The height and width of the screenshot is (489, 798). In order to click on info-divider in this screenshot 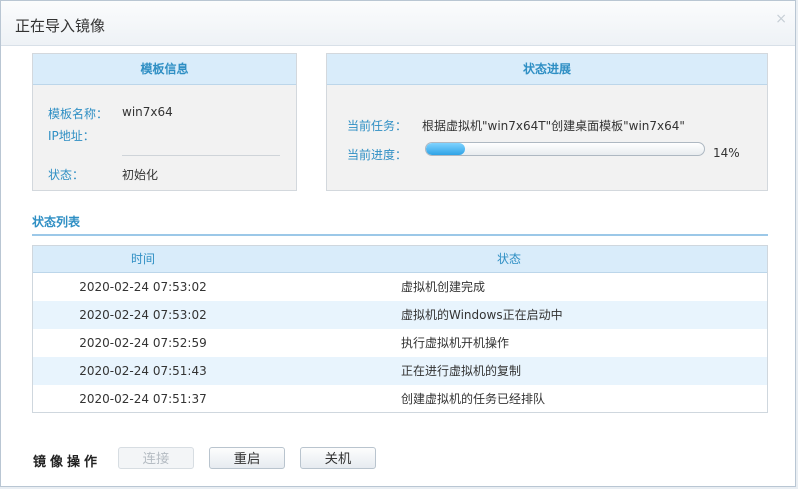, I will do `click(201, 155)`.